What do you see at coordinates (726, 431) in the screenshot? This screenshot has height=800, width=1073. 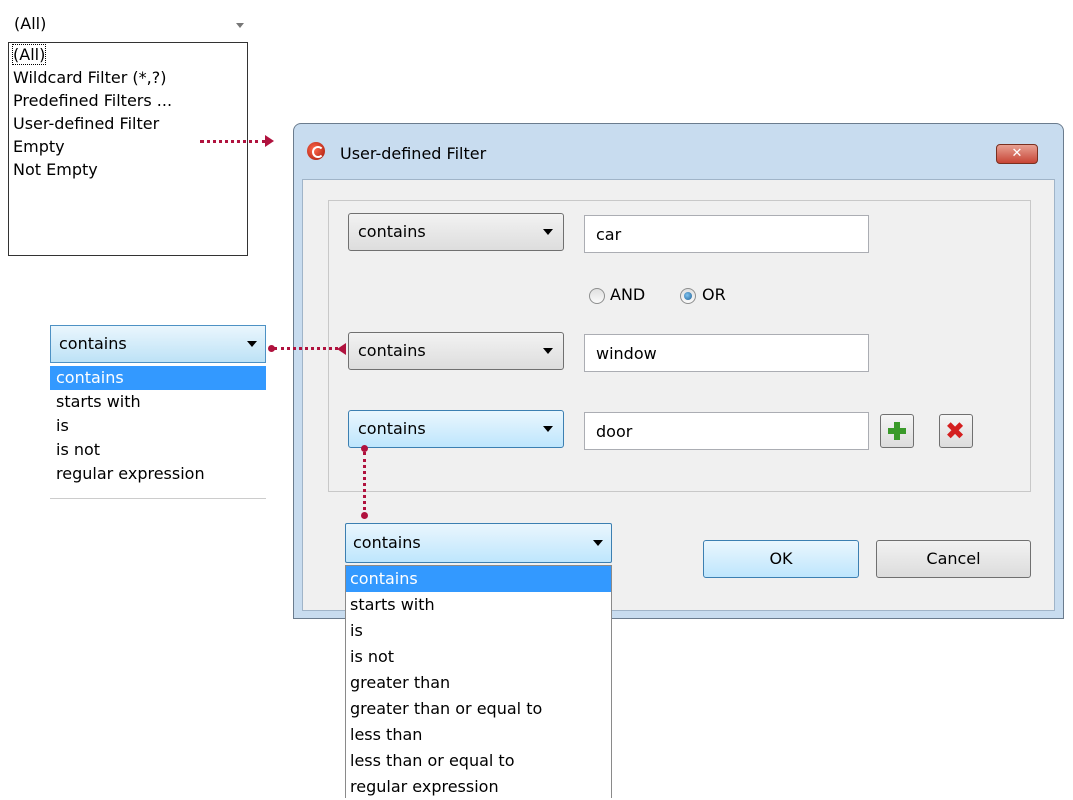 I see `value-input-3: door` at bounding box center [726, 431].